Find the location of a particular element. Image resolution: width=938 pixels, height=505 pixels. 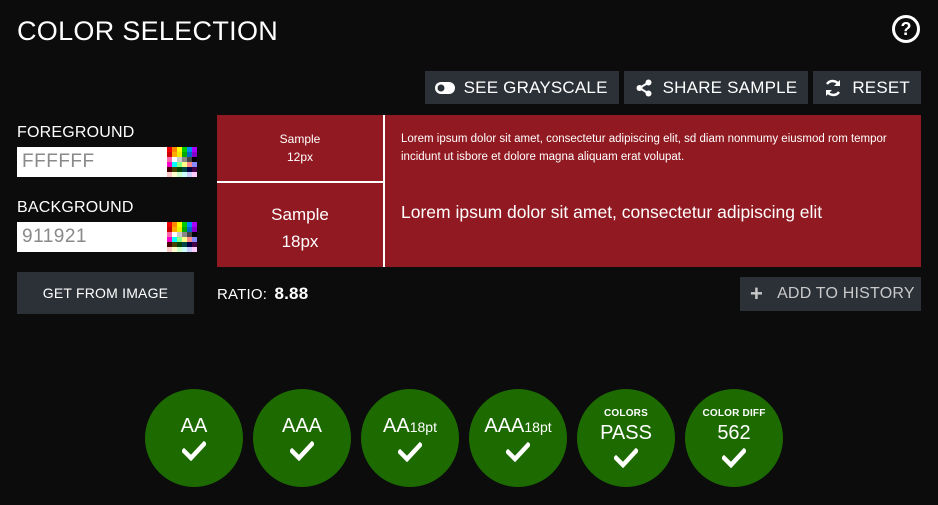

background-palette-icon is located at coordinates (182, 237).